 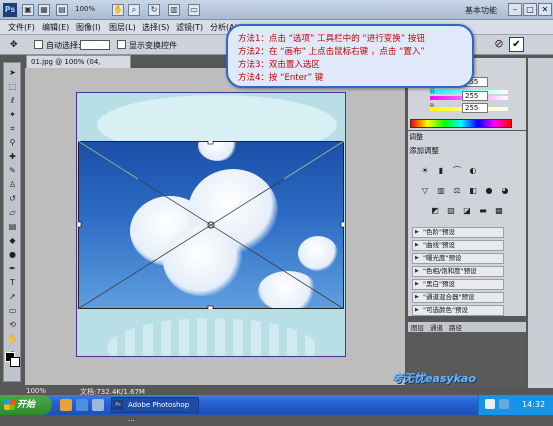 What do you see at coordinates (458, 284) in the screenshot?
I see `preset-black-white: "黑白"预设` at bounding box center [458, 284].